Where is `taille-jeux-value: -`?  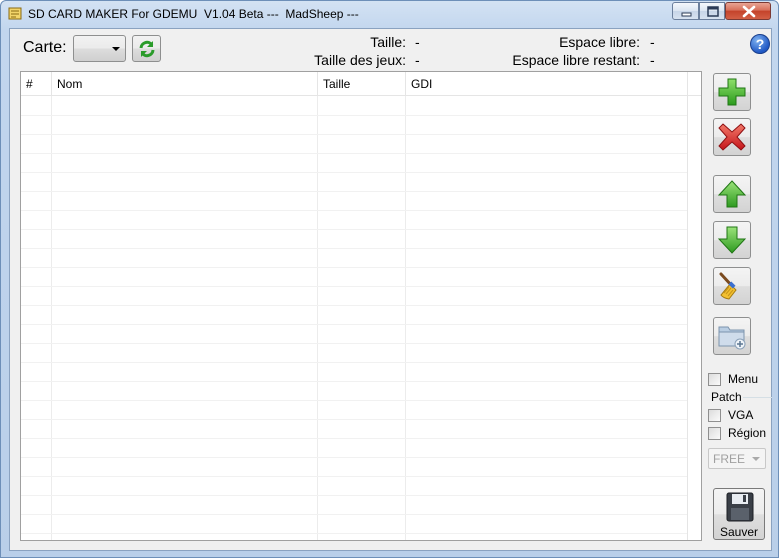 taille-jeux-value: - is located at coordinates (417, 60).